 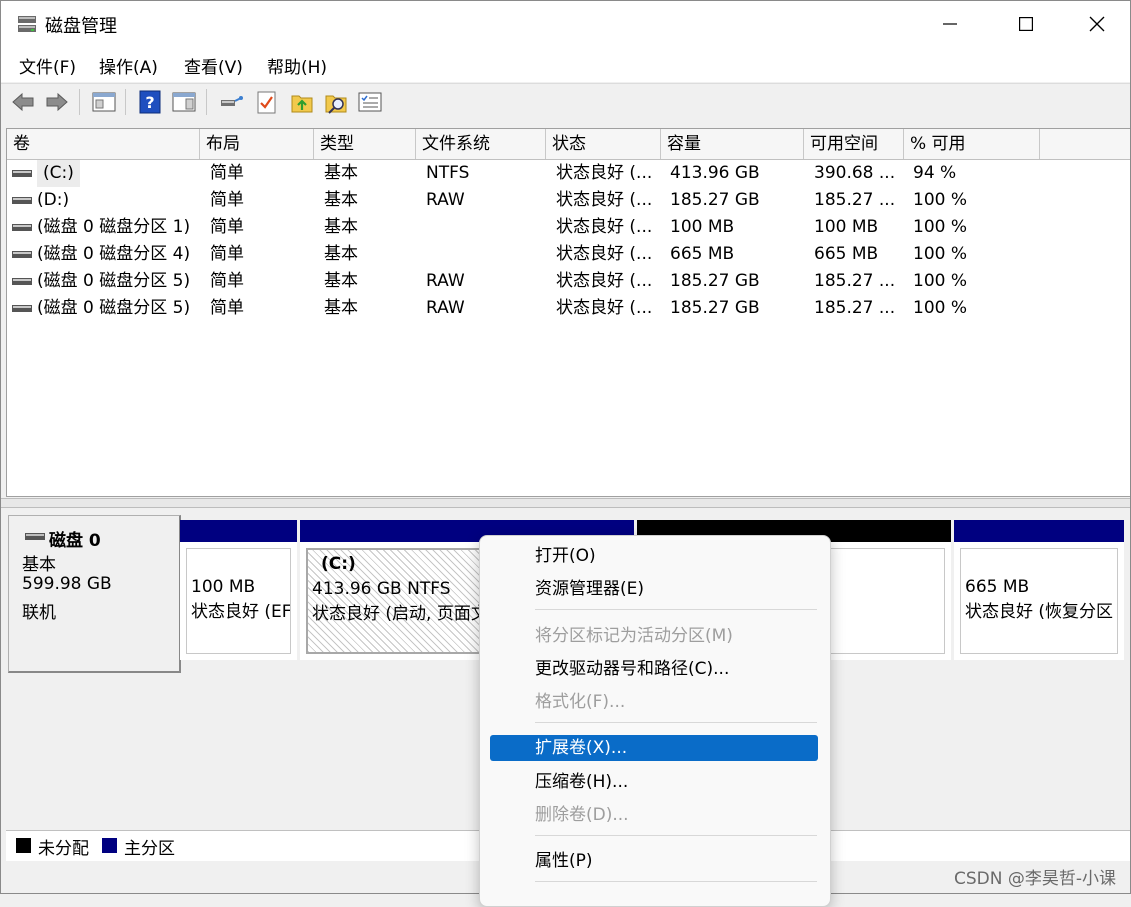 I want to click on folder-up-icon, so click(x=302, y=102).